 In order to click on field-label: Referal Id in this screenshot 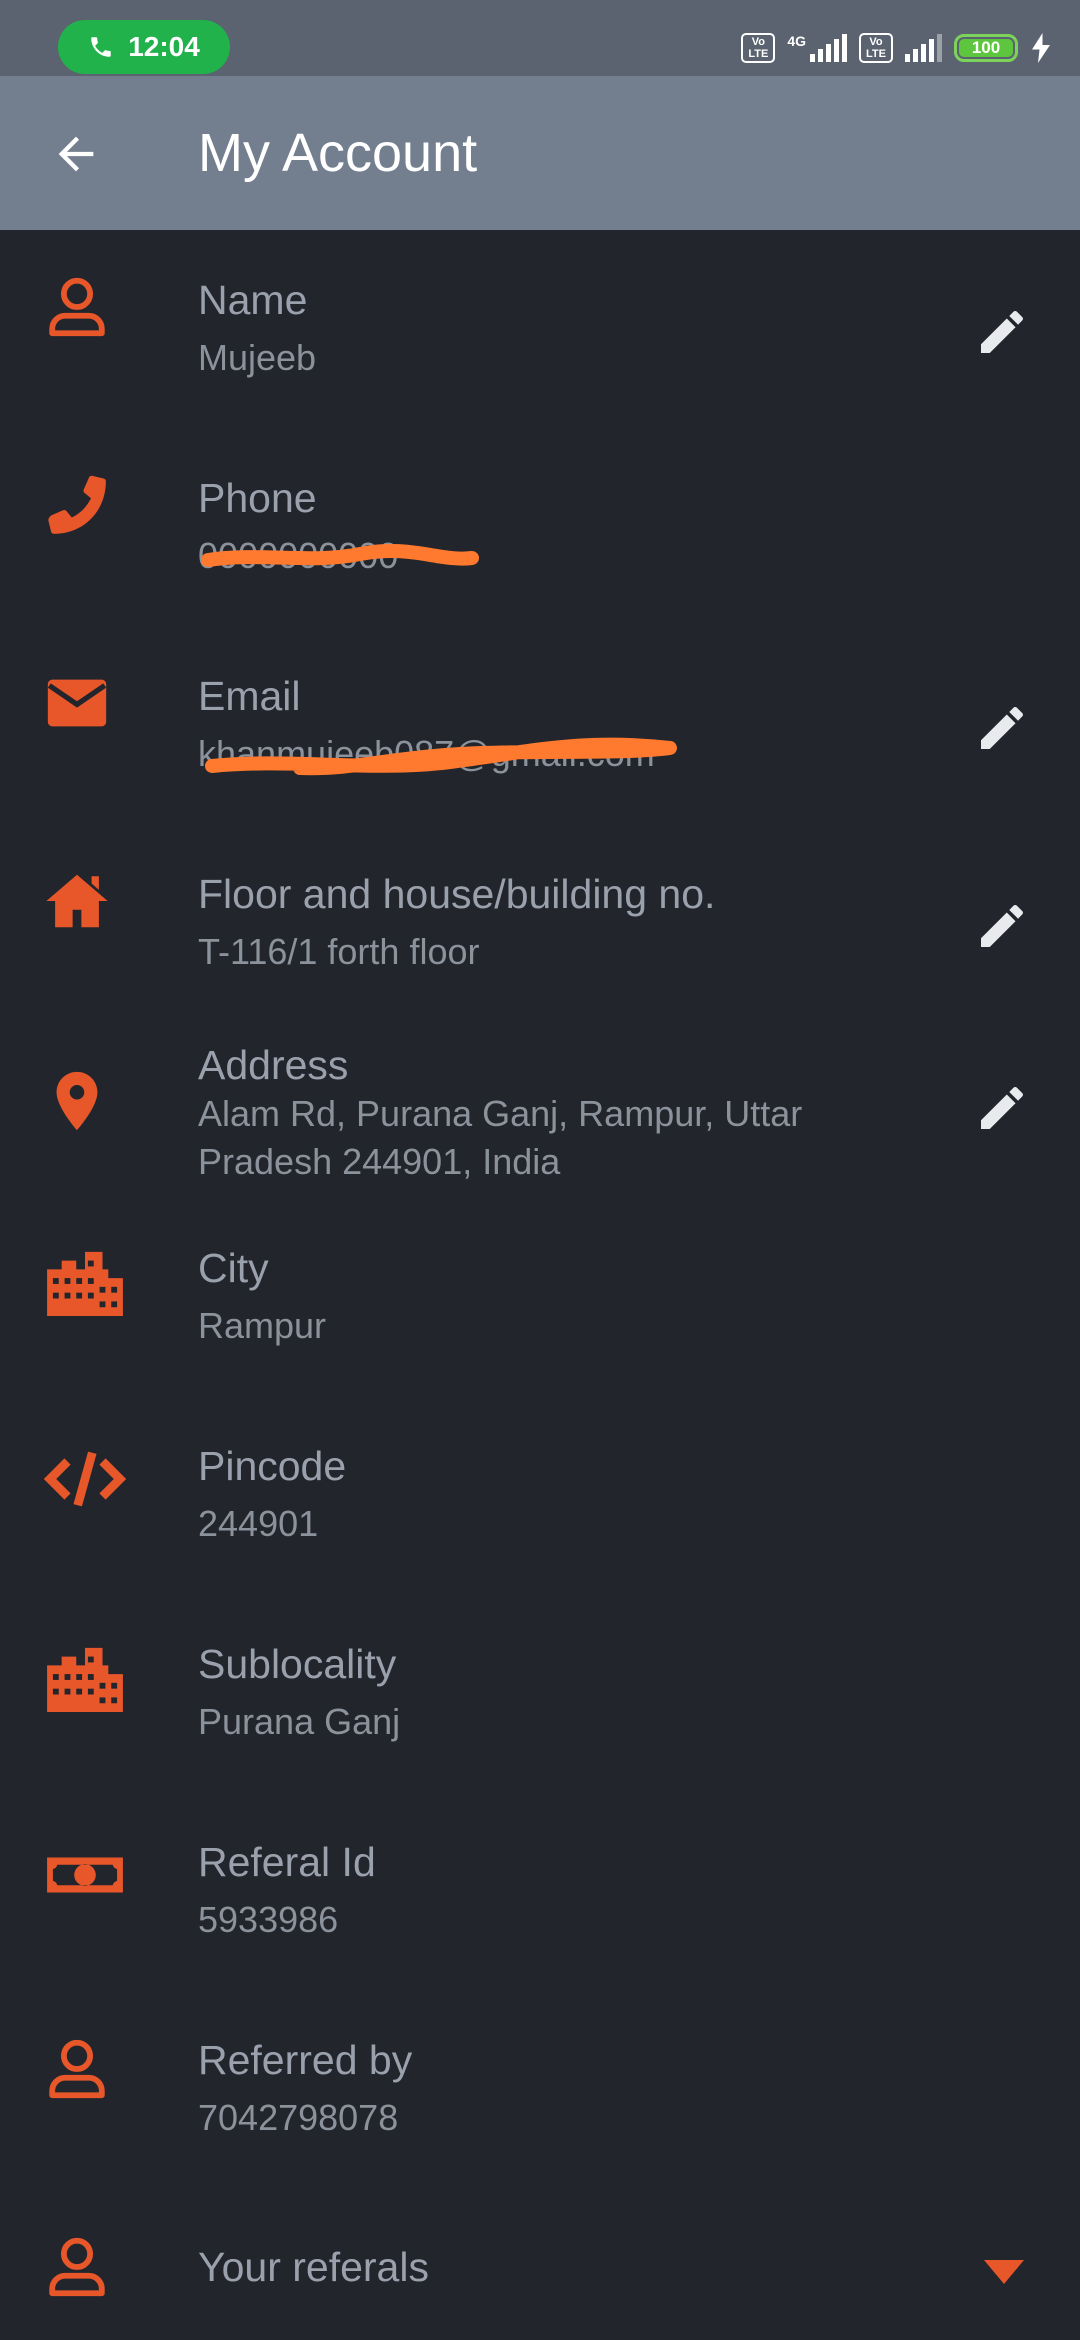, I will do `click(287, 1862)`.